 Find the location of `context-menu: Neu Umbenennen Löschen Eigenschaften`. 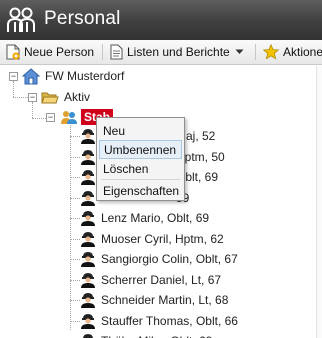

context-menu: Neu Umbenennen Löschen Eigenschaften is located at coordinates (140, 159).